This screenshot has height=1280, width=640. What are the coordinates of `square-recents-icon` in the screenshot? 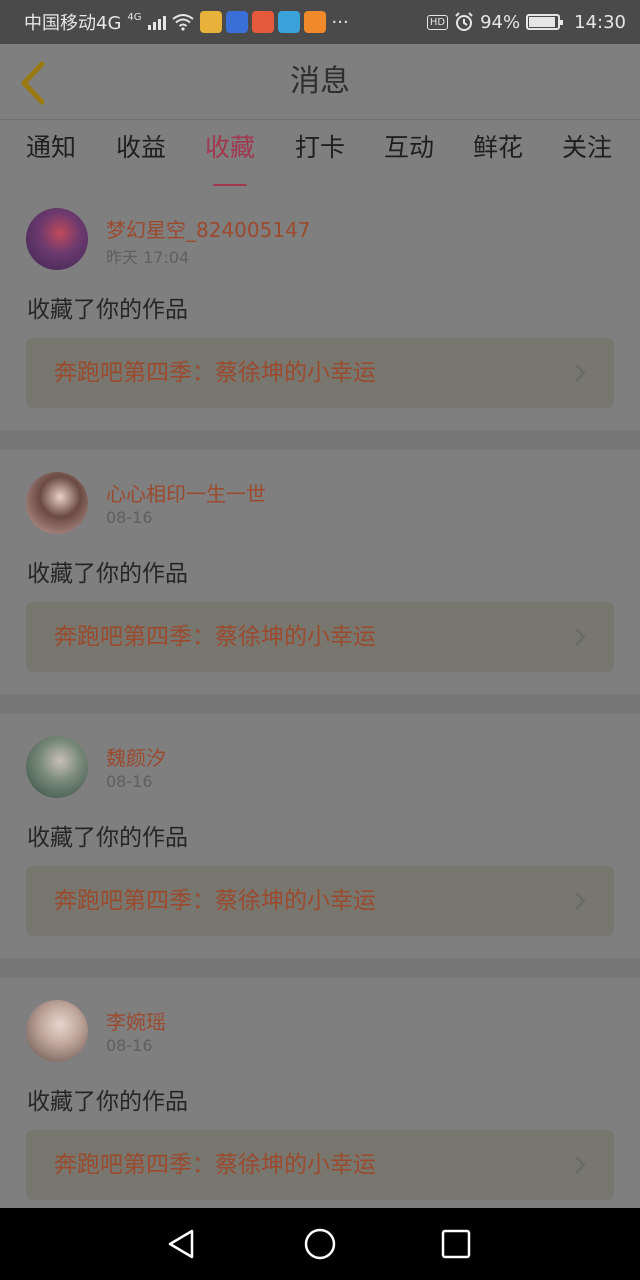 It's located at (456, 1244).